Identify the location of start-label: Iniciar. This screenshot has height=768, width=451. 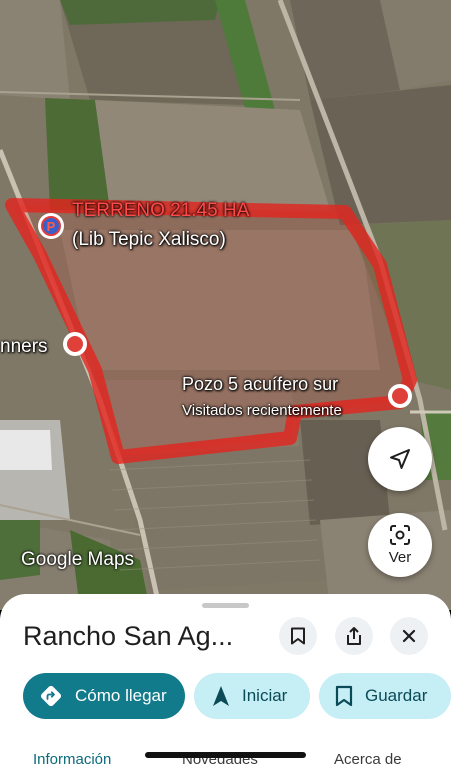
(265, 695).